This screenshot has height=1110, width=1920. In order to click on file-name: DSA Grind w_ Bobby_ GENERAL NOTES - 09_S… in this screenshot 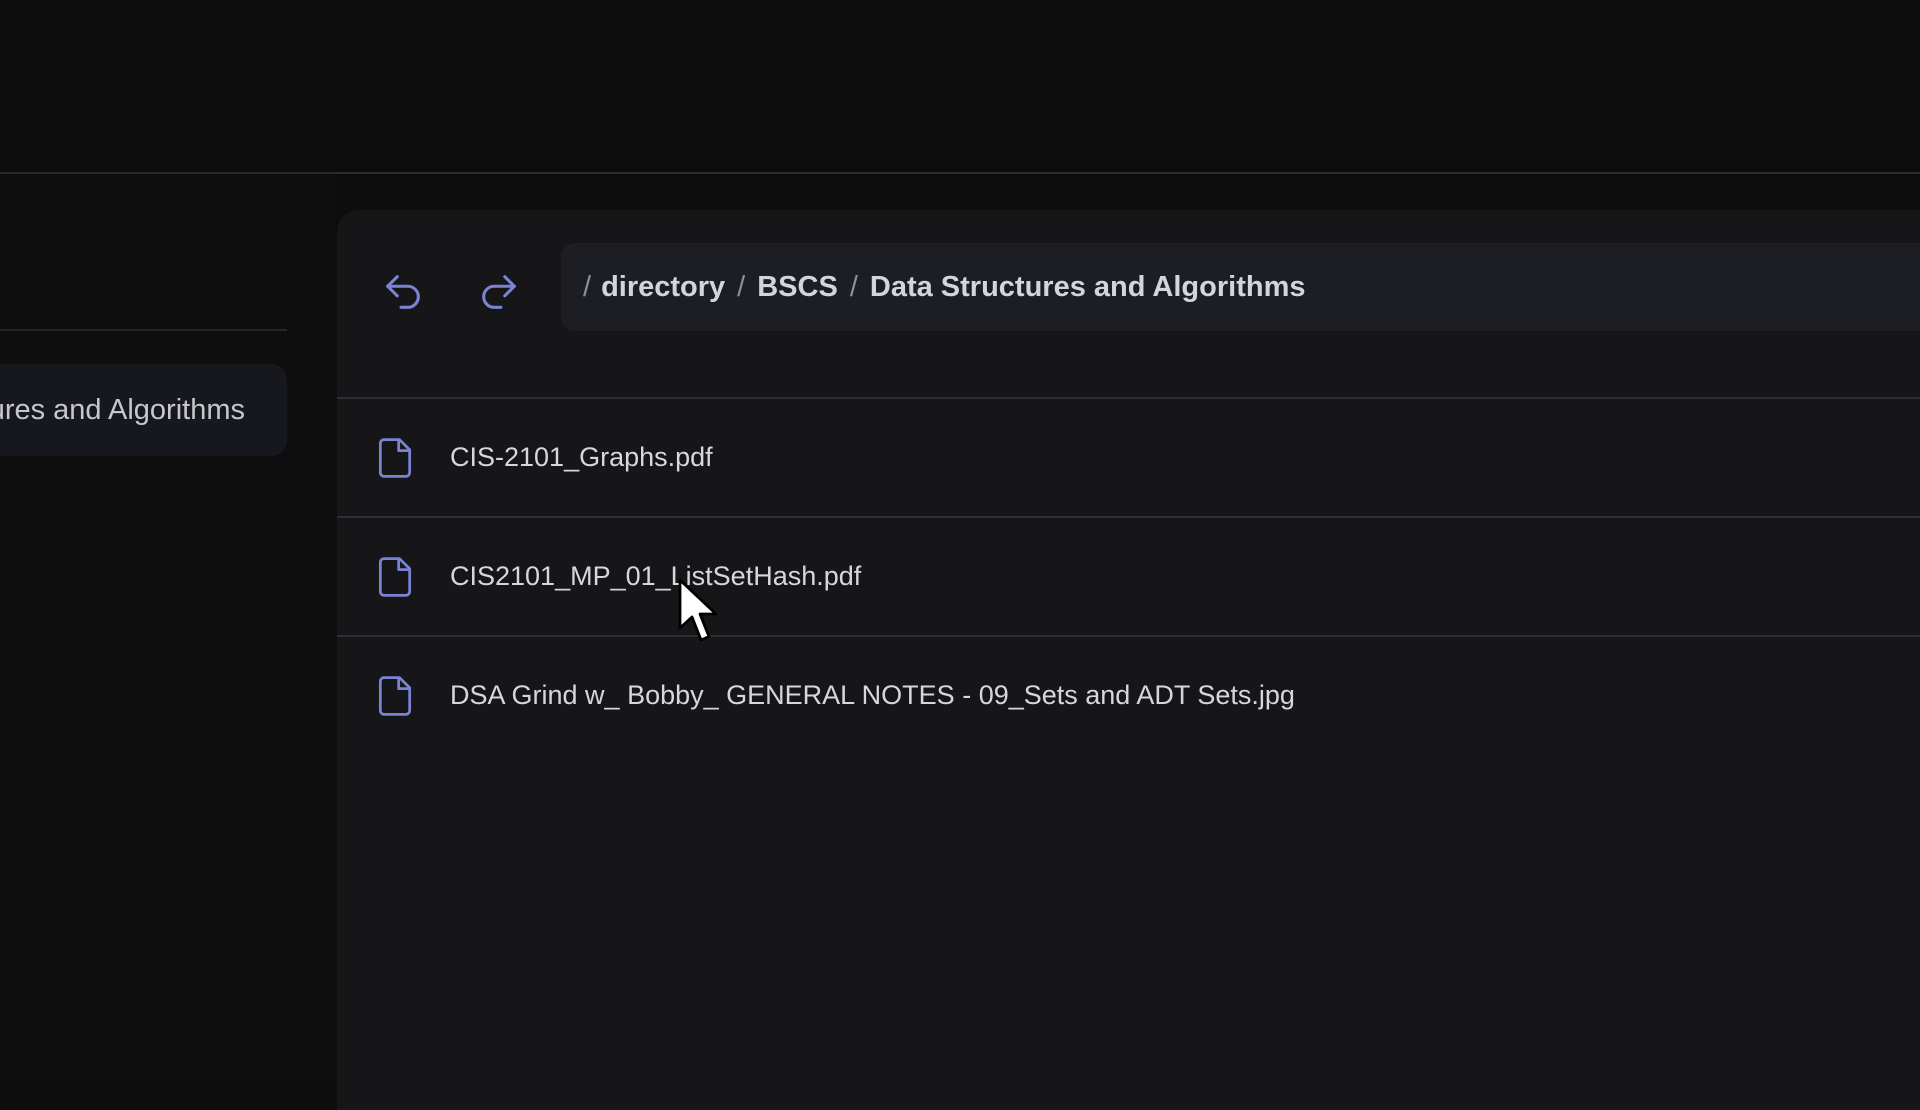, I will do `click(872, 695)`.